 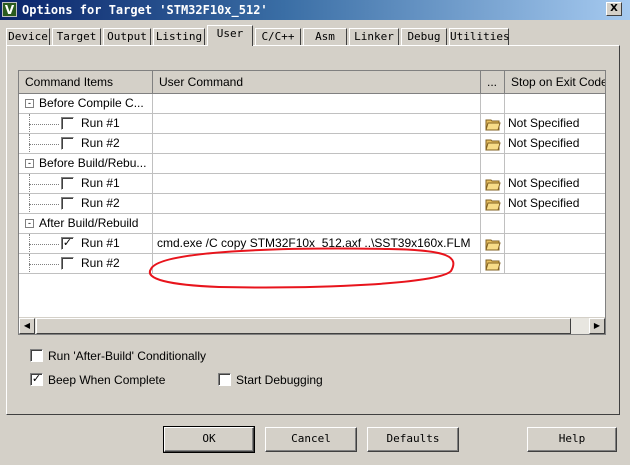 What do you see at coordinates (36, 355) in the screenshot?
I see `run-after-build-checkbox` at bounding box center [36, 355].